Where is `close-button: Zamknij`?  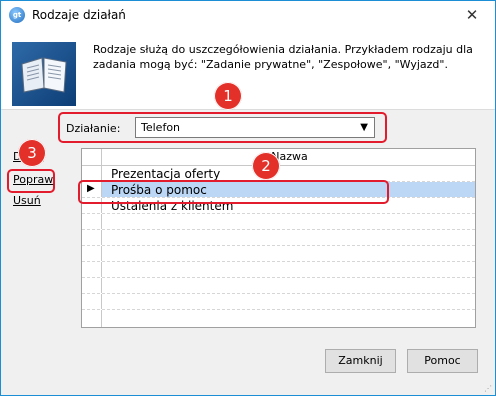 close-button: Zamknij is located at coordinates (360, 361).